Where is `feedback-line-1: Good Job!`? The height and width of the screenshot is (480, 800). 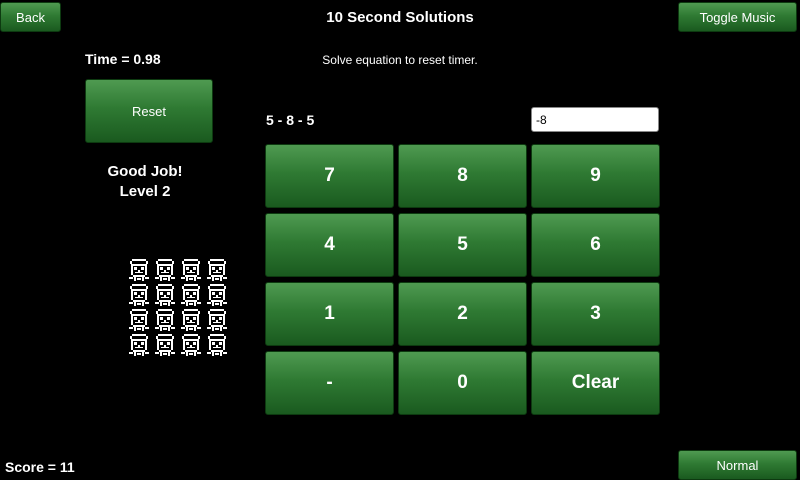
feedback-line-1: Good Job! is located at coordinates (145, 171).